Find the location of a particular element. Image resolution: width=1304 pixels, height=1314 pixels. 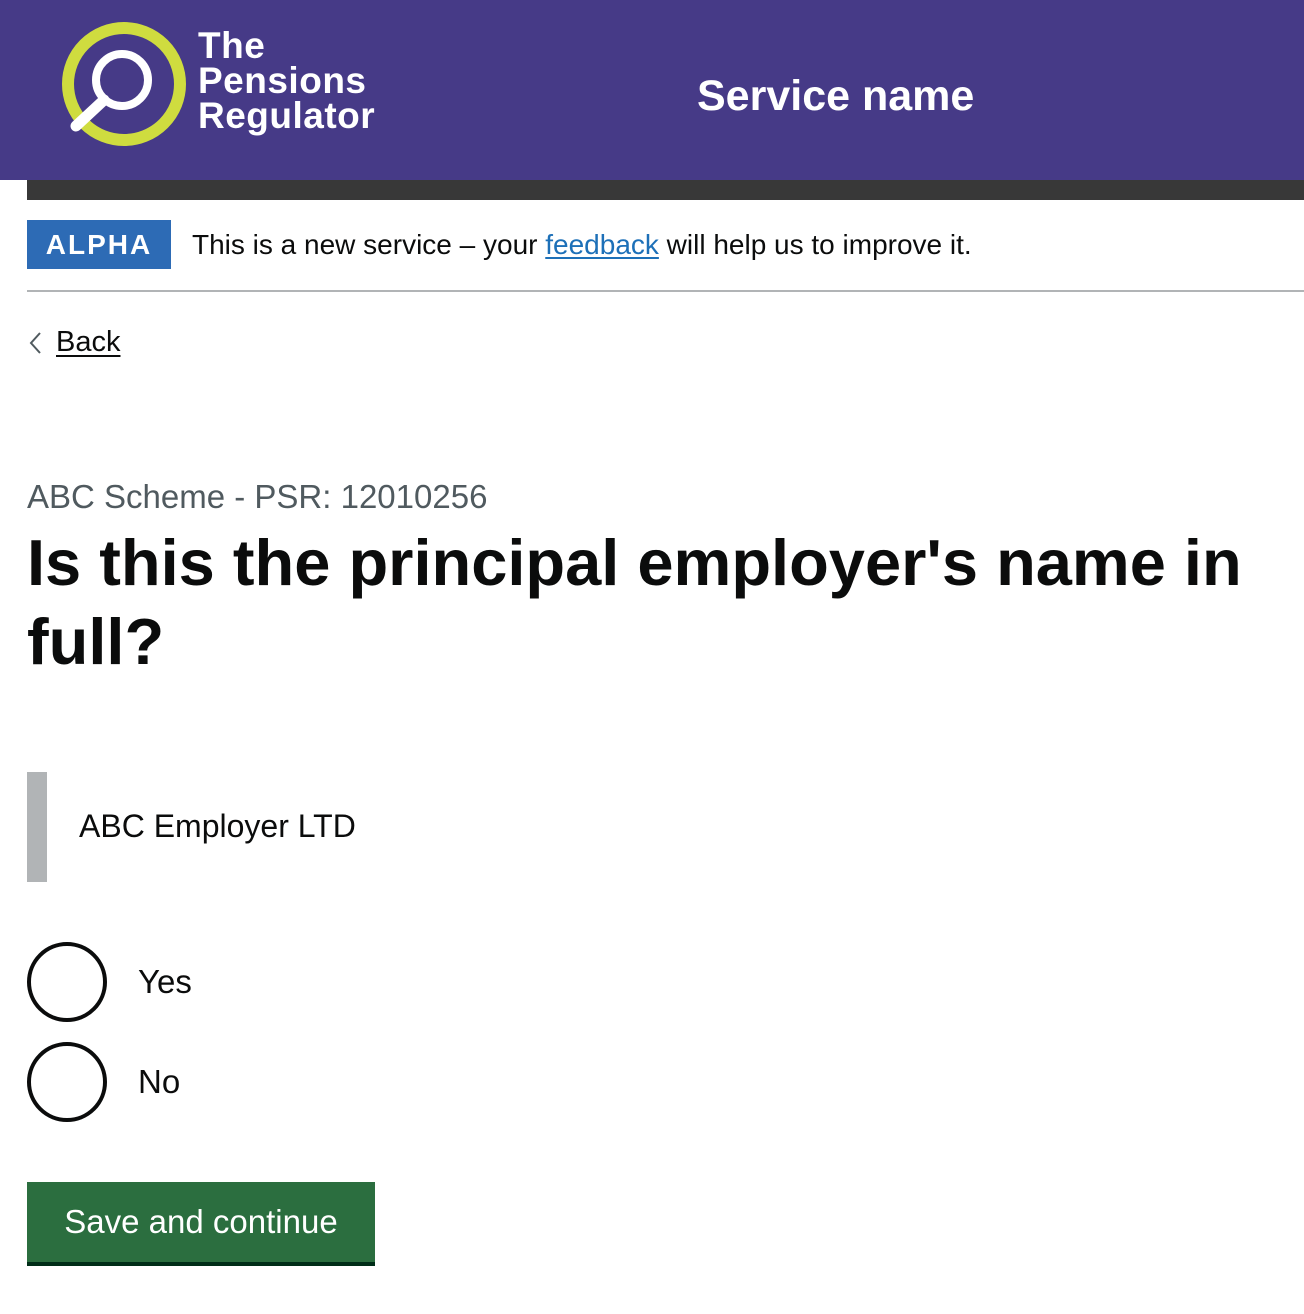

back-link-label: Back is located at coordinates (88, 342).